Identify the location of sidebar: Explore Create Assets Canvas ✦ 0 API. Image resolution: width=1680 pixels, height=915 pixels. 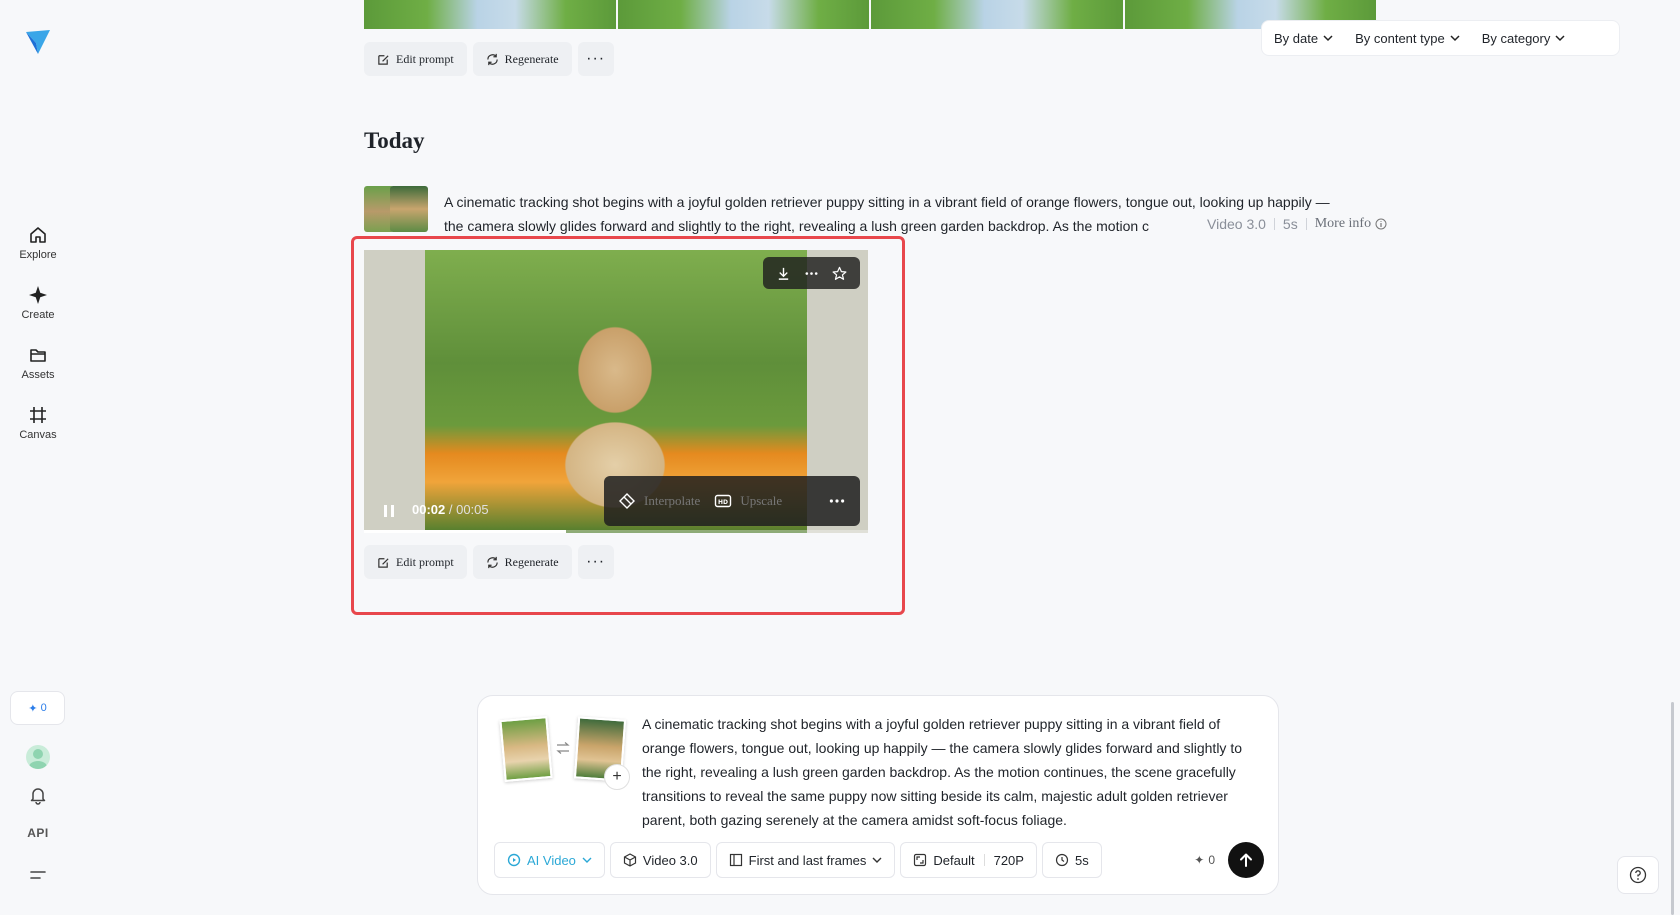
(38, 457).